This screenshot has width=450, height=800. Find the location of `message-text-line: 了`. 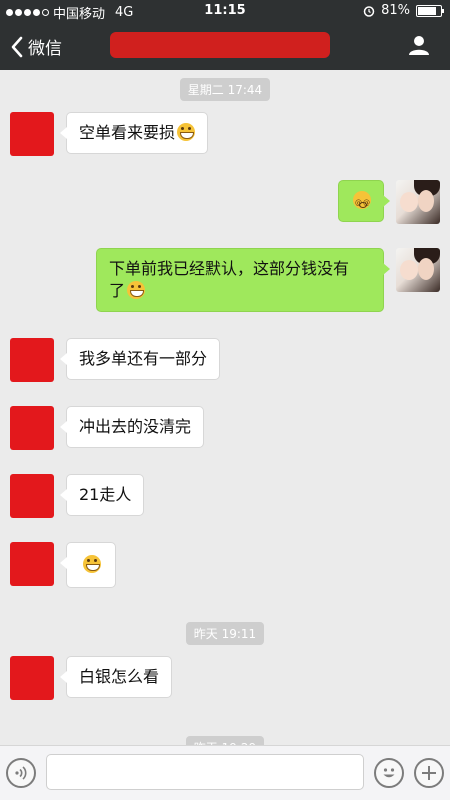

message-text-line: 了 is located at coordinates (117, 290).